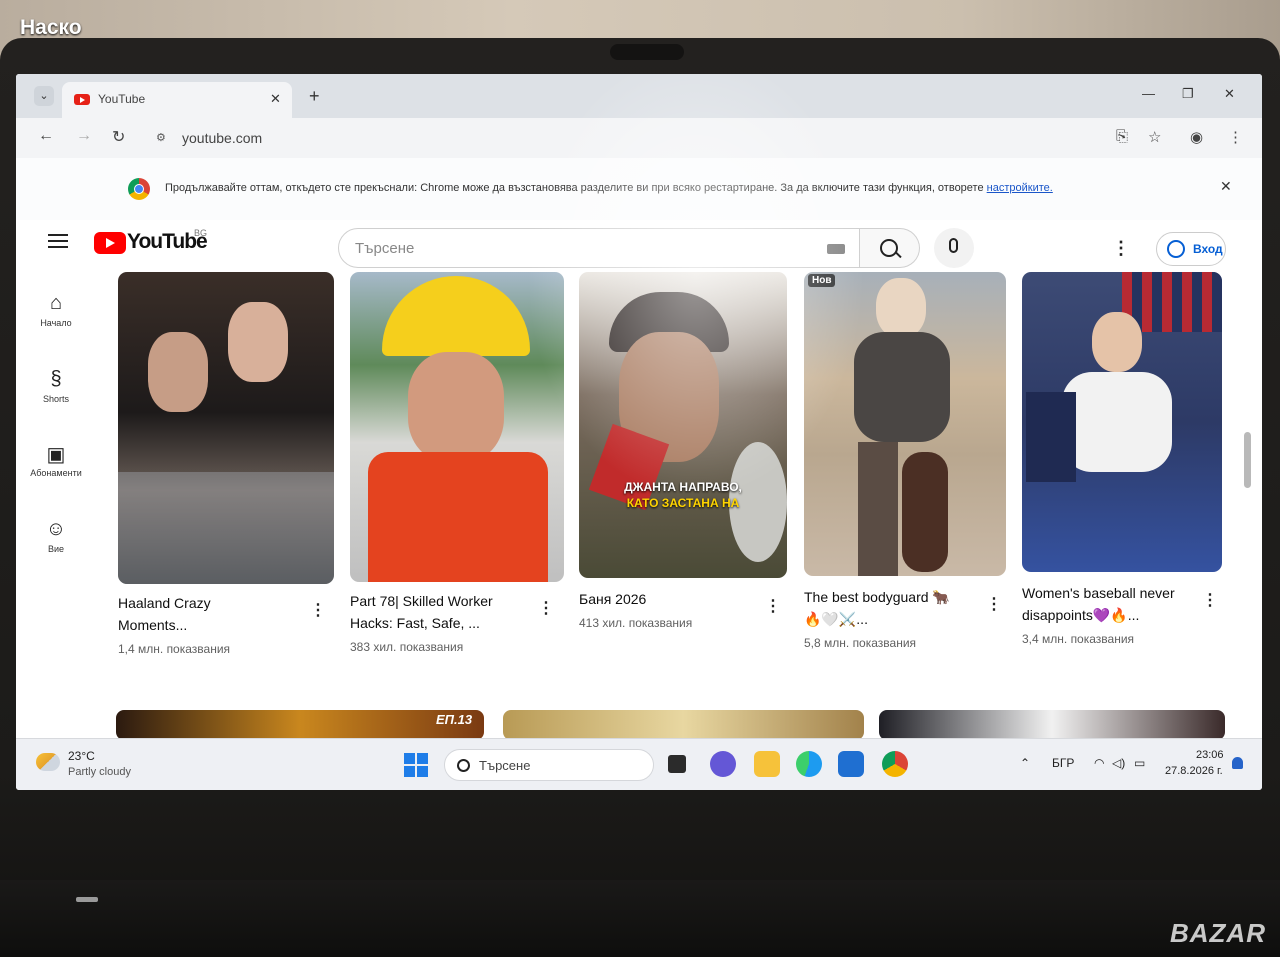 Image resolution: width=1280 pixels, height=957 pixels. Describe the element at coordinates (56, 460) in the screenshot. I see `sidebar-item-subscriptions: ▣ Абонаменти` at that location.